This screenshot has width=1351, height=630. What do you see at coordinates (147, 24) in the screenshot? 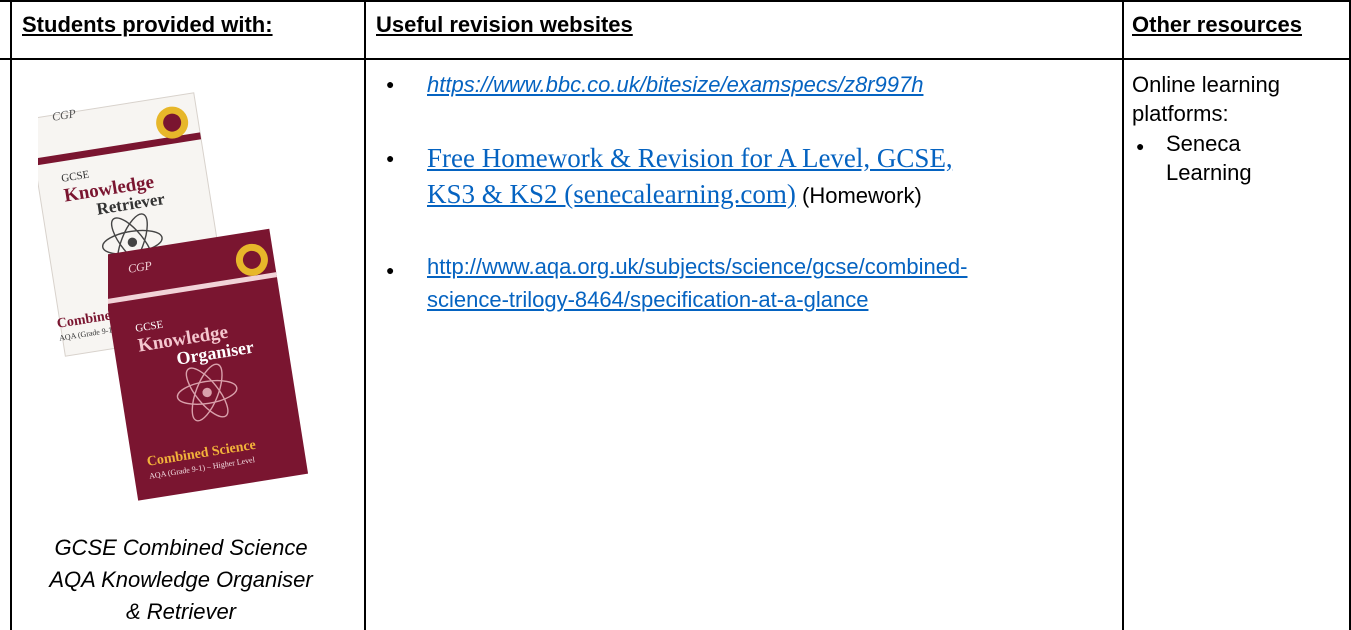
I see `header-students-provided: Students provided with:` at bounding box center [147, 24].